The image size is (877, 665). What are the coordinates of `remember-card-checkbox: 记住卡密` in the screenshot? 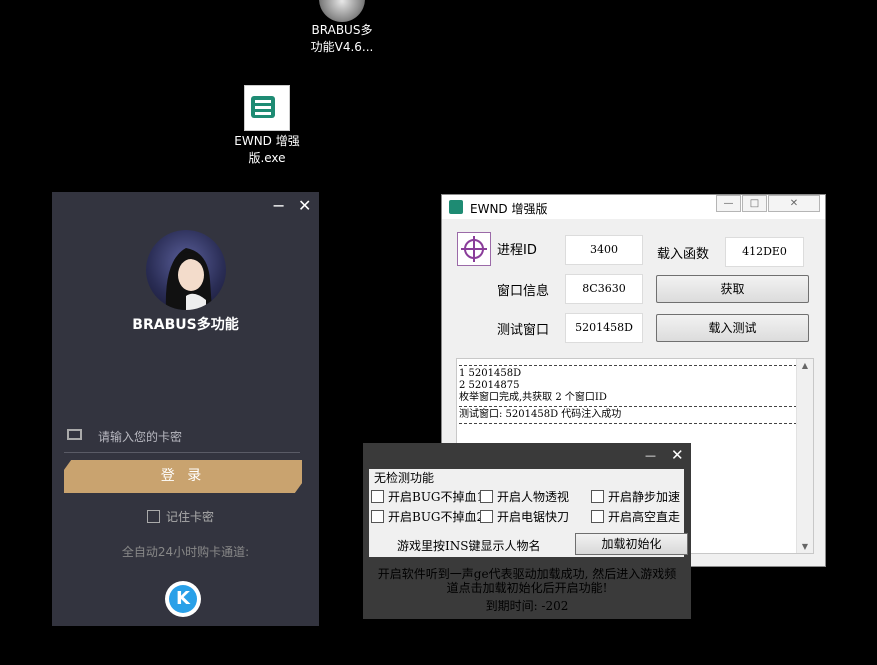 It's located at (180, 516).